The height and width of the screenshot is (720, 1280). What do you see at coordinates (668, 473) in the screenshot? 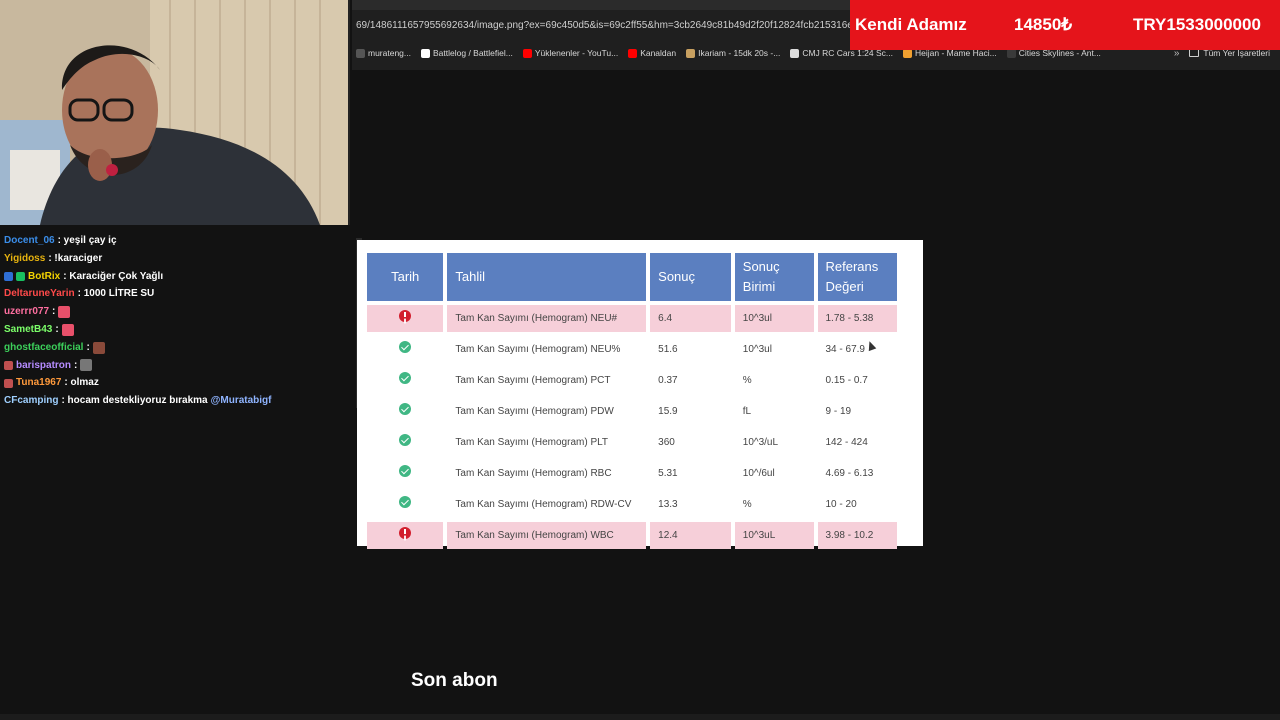
I see `result-cell: 5.31` at bounding box center [668, 473].